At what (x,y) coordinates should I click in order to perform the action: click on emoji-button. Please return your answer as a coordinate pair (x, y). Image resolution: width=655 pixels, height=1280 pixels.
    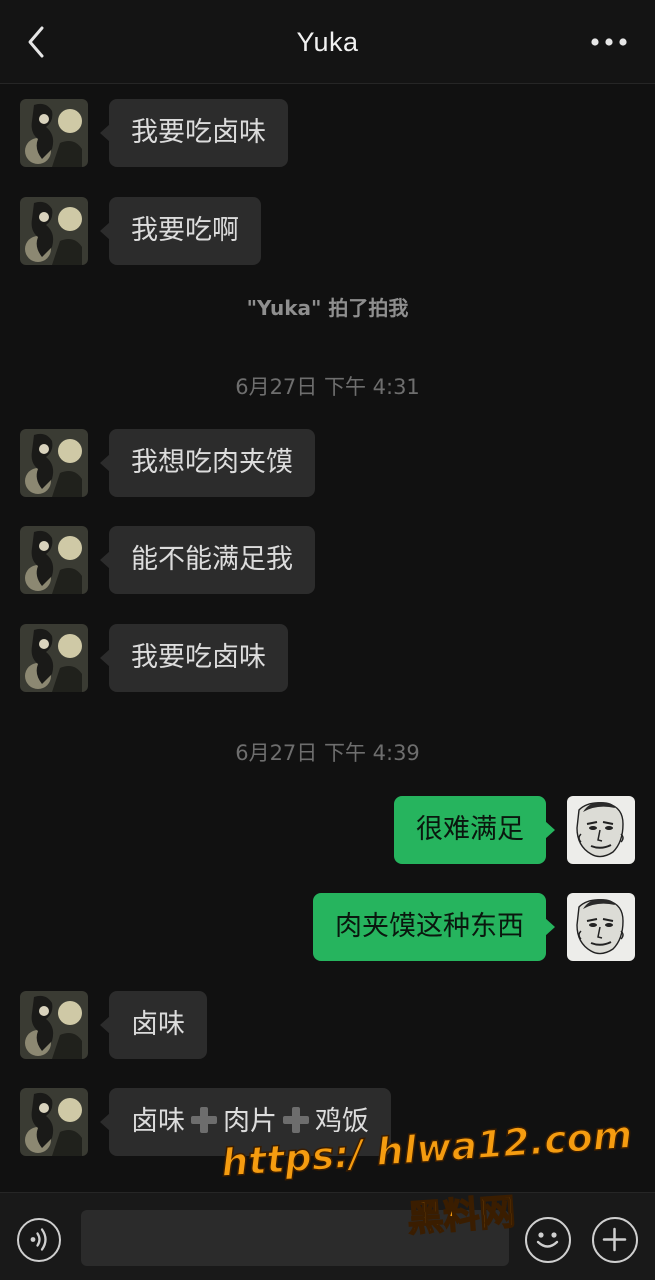
    Looking at the image, I should click on (548, 1240).